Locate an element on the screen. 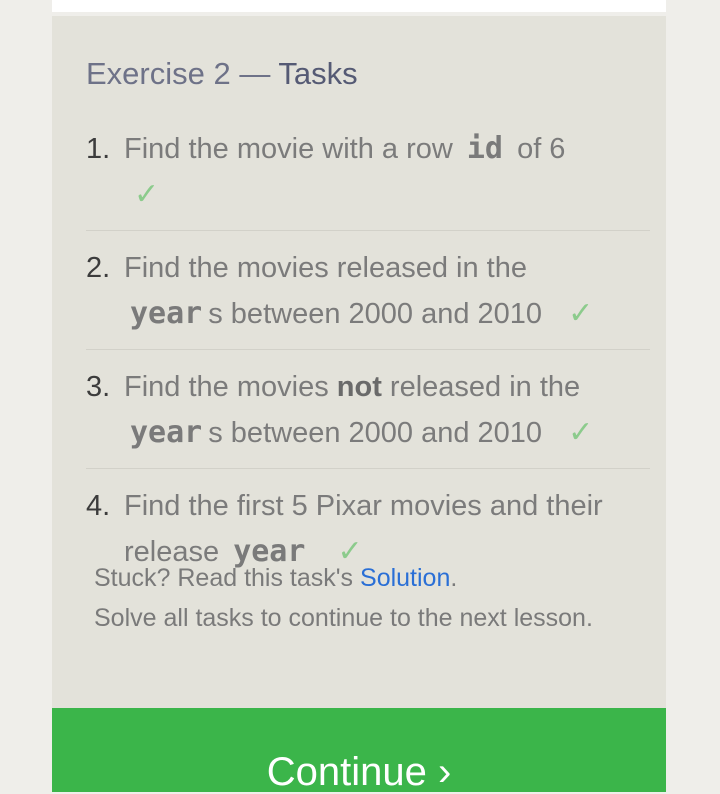 The height and width of the screenshot is (794, 720). task-number: 1. is located at coordinates (98, 149).